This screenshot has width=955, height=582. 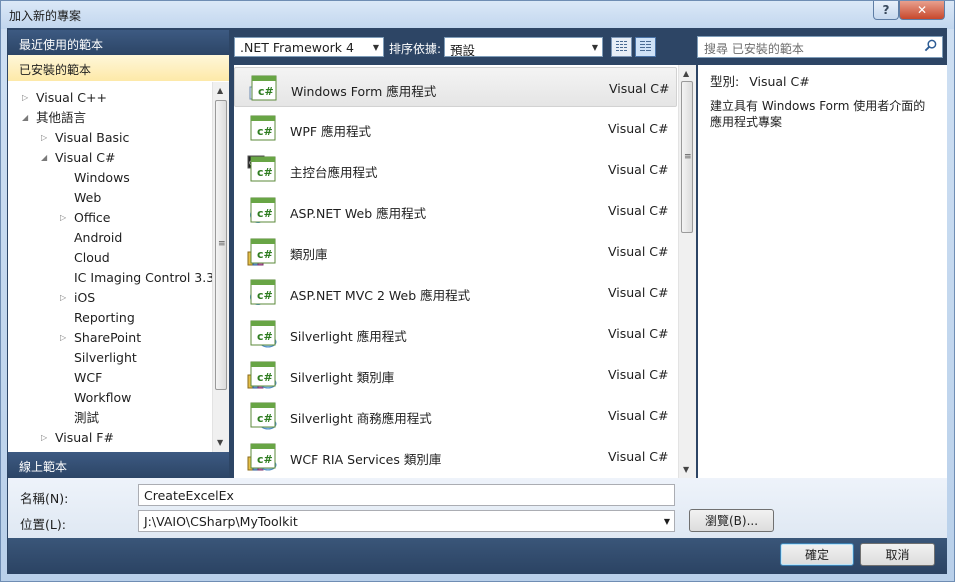 What do you see at coordinates (406, 521) in the screenshot?
I see `location-field: J:\VAIO\CSharp\MyToolkit ▼` at bounding box center [406, 521].